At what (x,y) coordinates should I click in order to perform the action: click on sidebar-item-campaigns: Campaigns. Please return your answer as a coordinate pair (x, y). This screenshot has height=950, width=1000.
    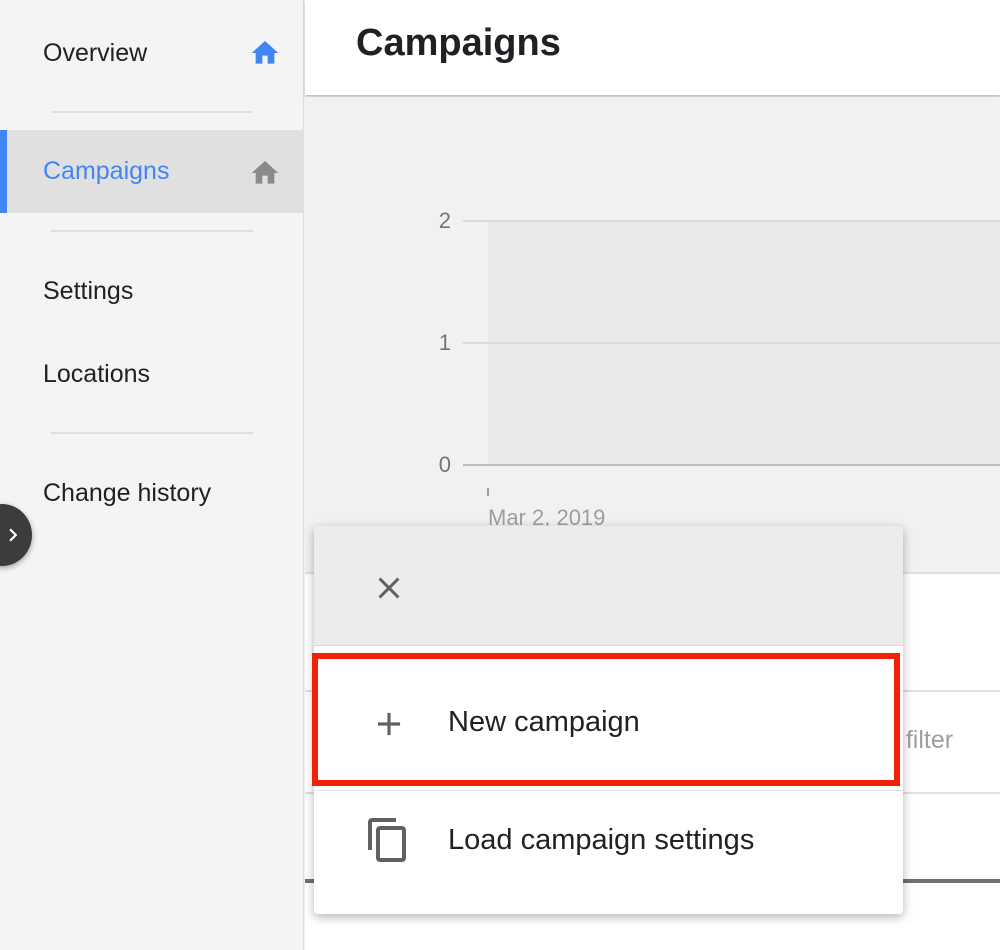
    Looking at the image, I should click on (152, 171).